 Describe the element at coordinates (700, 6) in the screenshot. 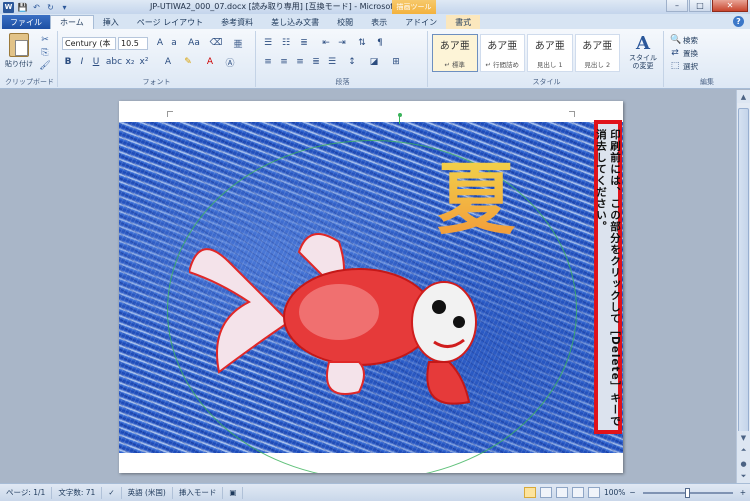

I see `maximize-button: □` at that location.